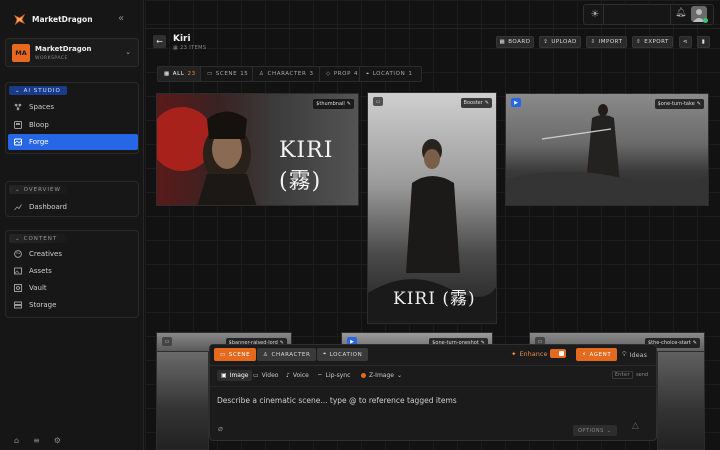  Describe the element at coordinates (607, 154) in the screenshot. I see `samurai-sword-image` at that location.